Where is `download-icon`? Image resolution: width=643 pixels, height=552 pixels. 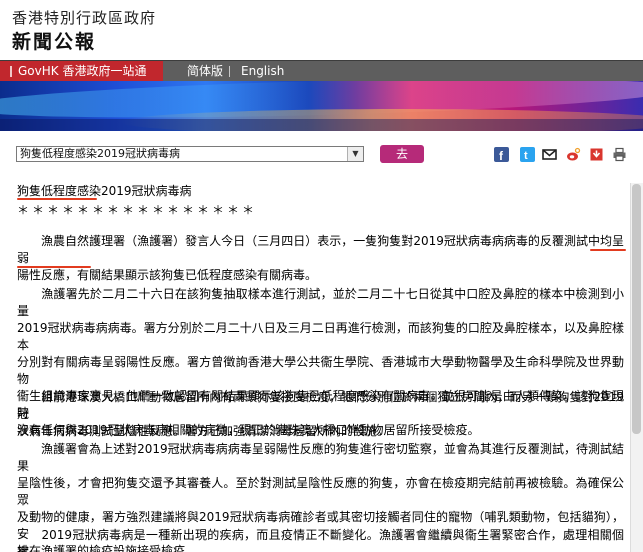
download-icon is located at coordinates (596, 154).